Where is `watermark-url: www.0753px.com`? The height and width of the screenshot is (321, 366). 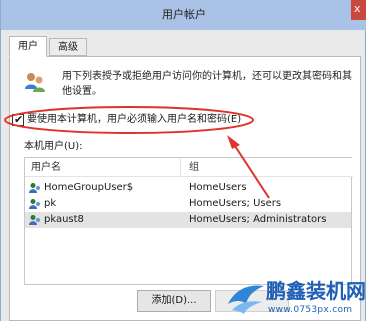 watermark-url: www.0753px.com is located at coordinates (310, 310).